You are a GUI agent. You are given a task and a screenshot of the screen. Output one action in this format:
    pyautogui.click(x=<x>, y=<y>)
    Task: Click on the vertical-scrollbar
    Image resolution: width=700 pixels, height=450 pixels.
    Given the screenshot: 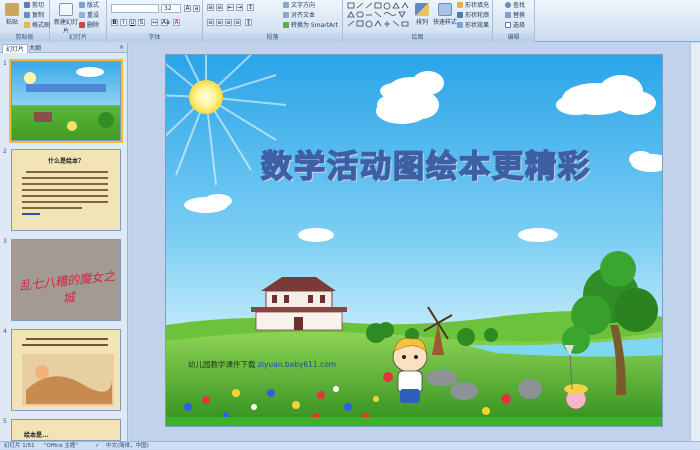 What is the action you would take?
    pyautogui.click(x=695, y=242)
    